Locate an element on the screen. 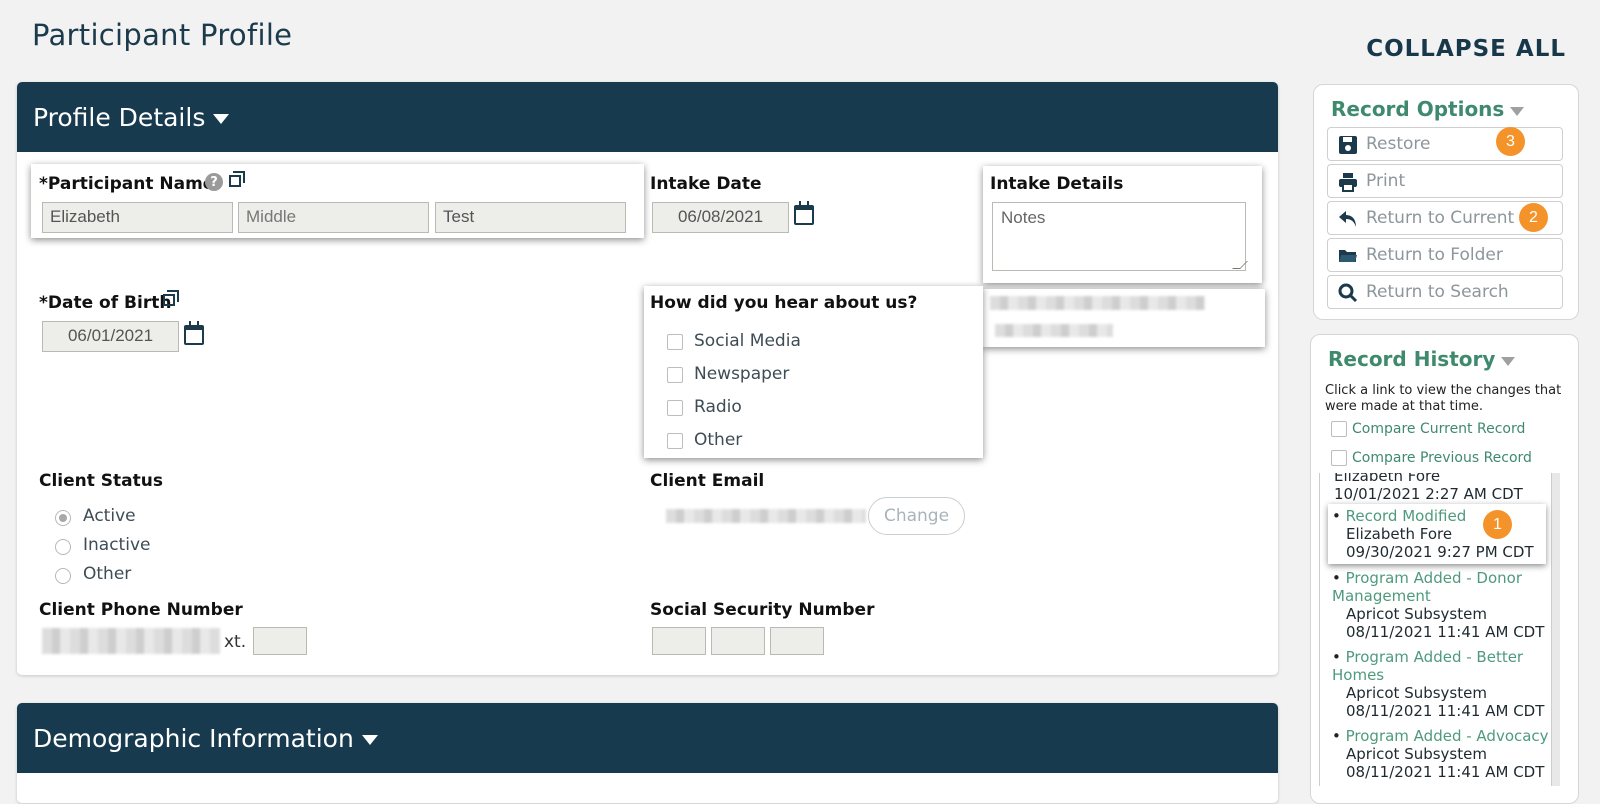 The width and height of the screenshot is (1600, 804). other-checkbox is located at coordinates (675, 441).